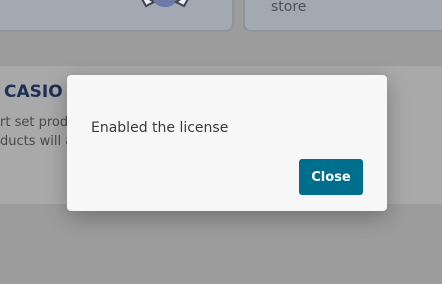  Describe the element at coordinates (331, 177) in the screenshot. I see `close-button: Close` at that location.